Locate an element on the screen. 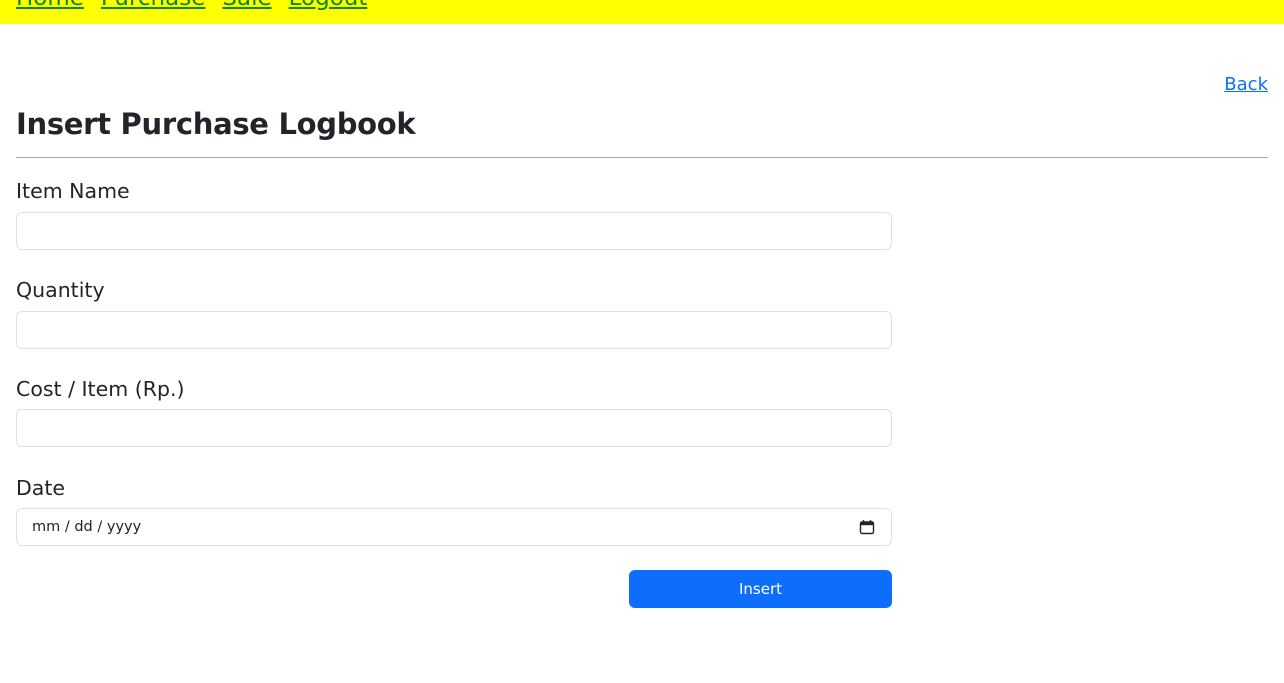 This screenshot has width=1284, height=683. quantity-input is located at coordinates (454, 330).